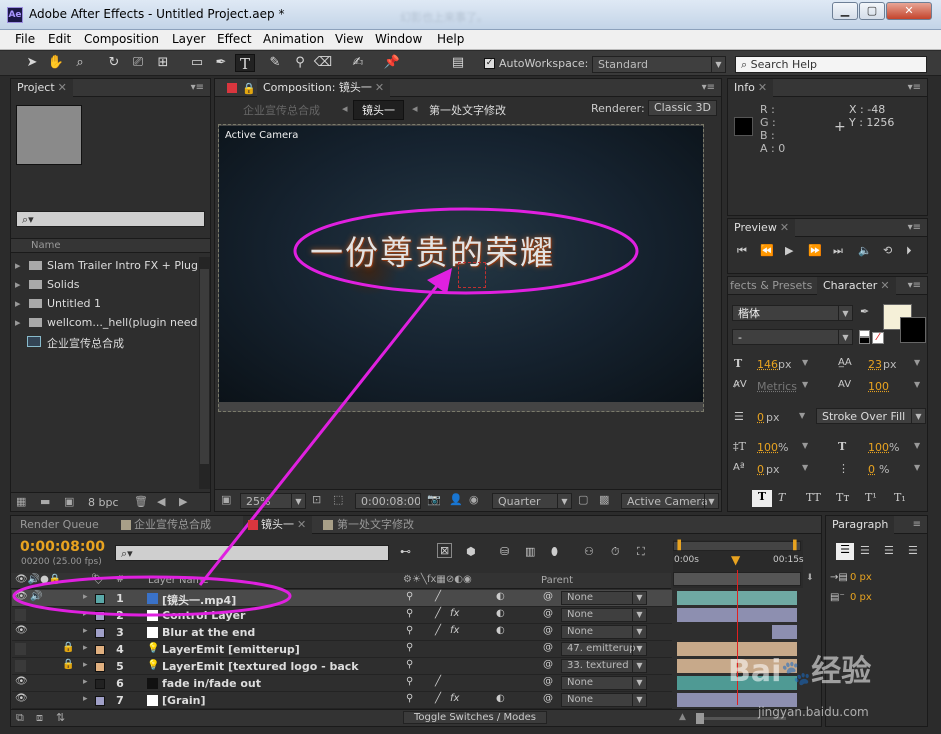 Image resolution: width=941 pixels, height=734 pixels. I want to click on search-help-input: ⌕ Search Help, so click(831, 64).